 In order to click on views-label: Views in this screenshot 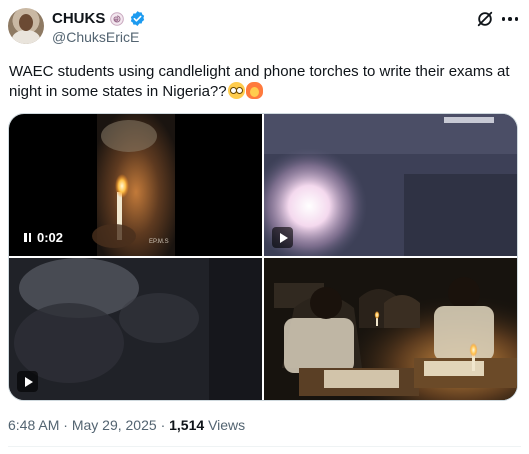, I will do `click(227, 425)`.